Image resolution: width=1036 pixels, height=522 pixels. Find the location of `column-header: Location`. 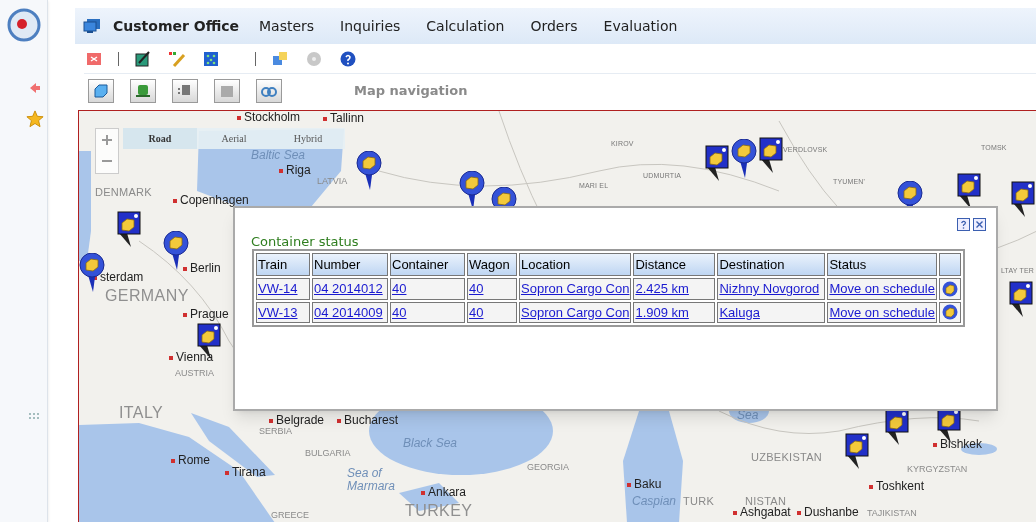

column-header: Location is located at coordinates (575, 264).